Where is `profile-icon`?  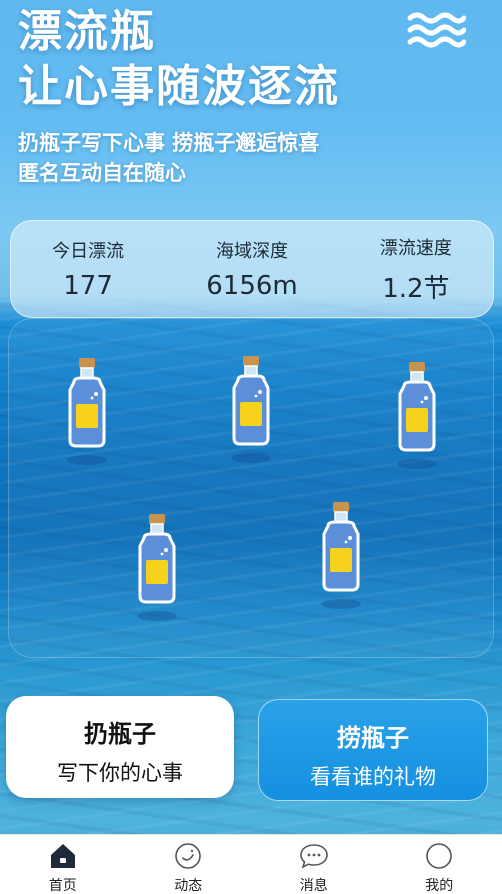
profile-icon is located at coordinates (439, 856).